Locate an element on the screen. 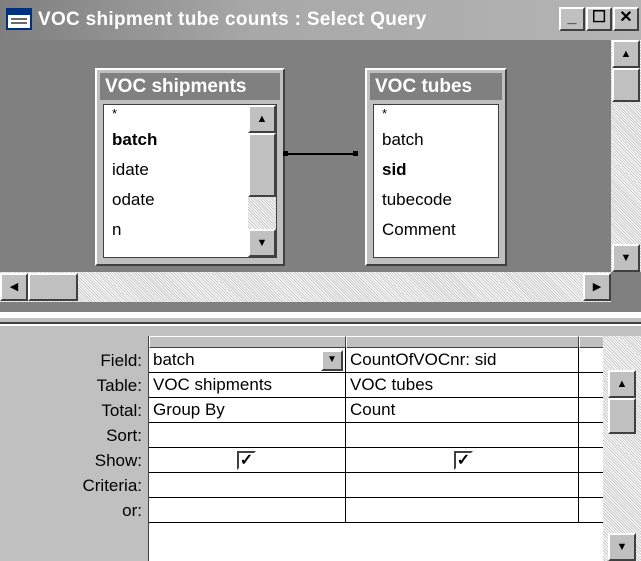  field-list: * batch idate odate n ▲ ▼ is located at coordinates (190, 181).